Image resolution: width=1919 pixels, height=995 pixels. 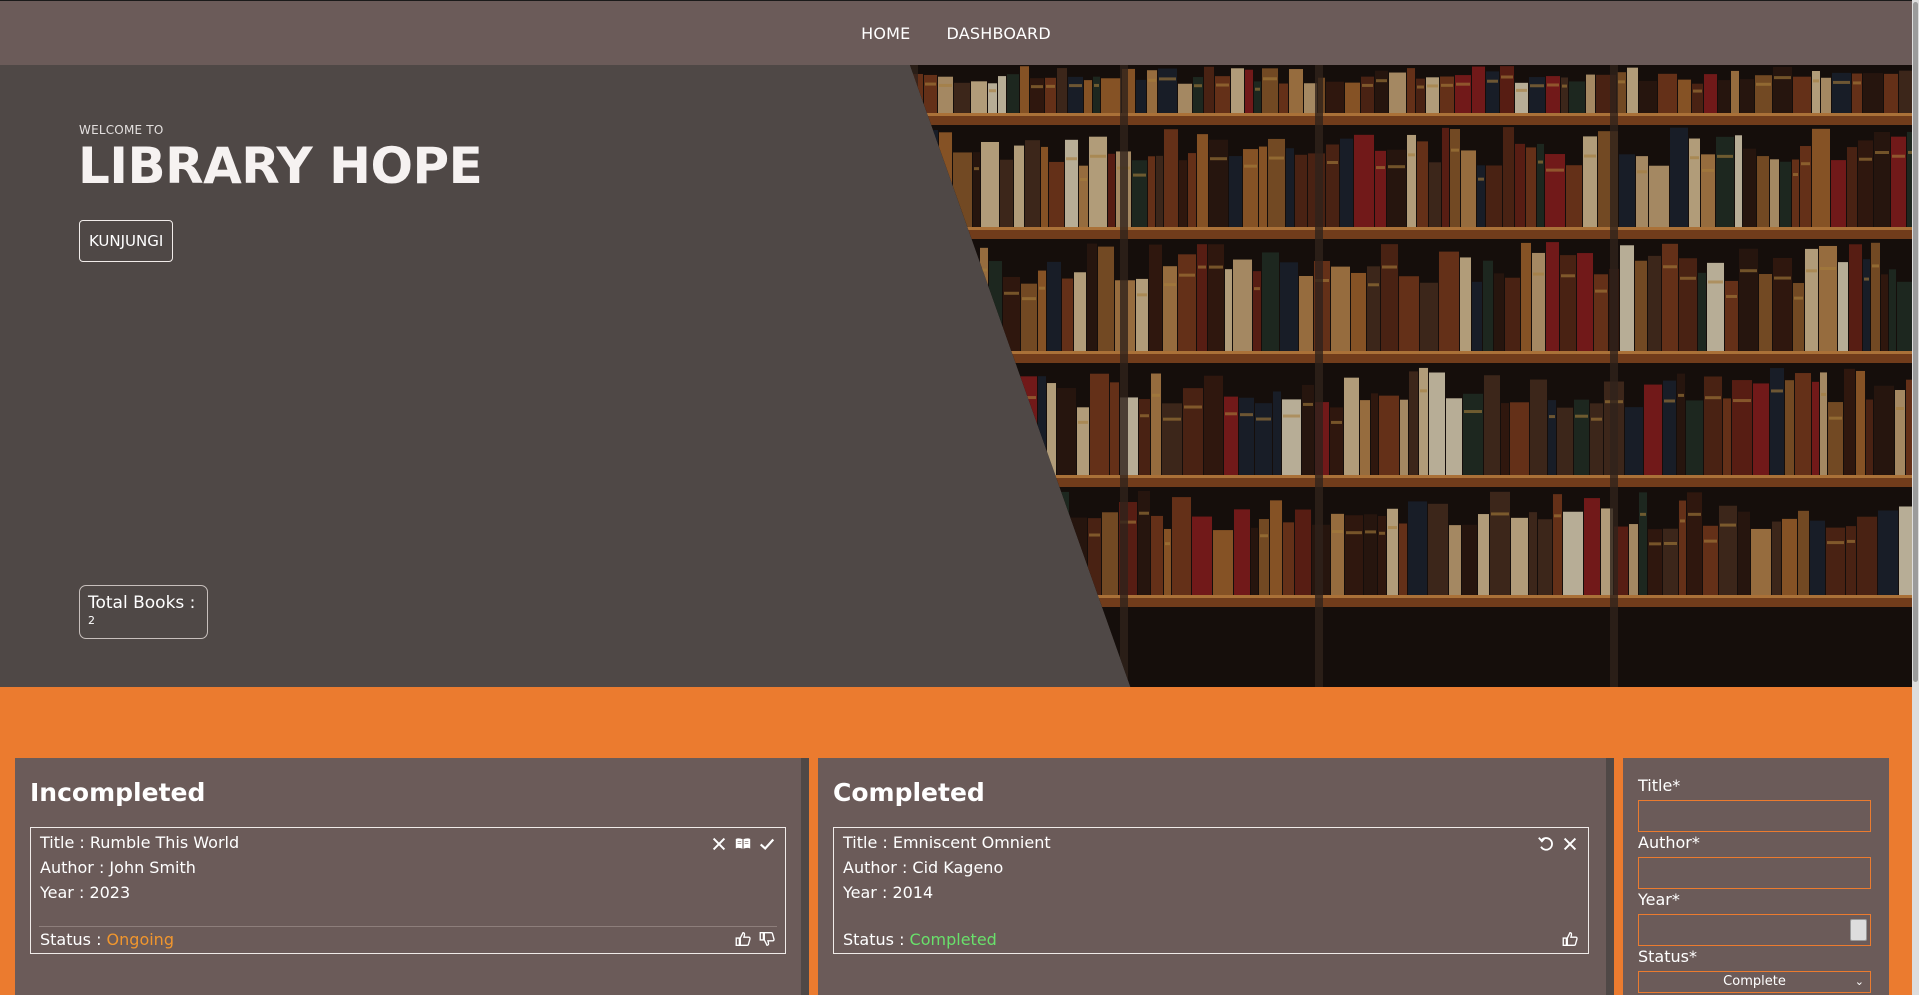 I want to click on status-label: Status*, so click(x=1667, y=956).